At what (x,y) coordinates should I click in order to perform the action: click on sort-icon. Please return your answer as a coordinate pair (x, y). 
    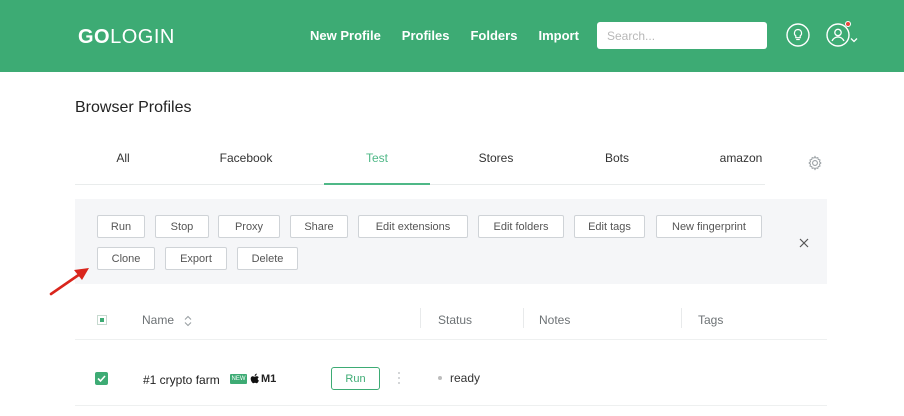
    Looking at the image, I should click on (188, 320).